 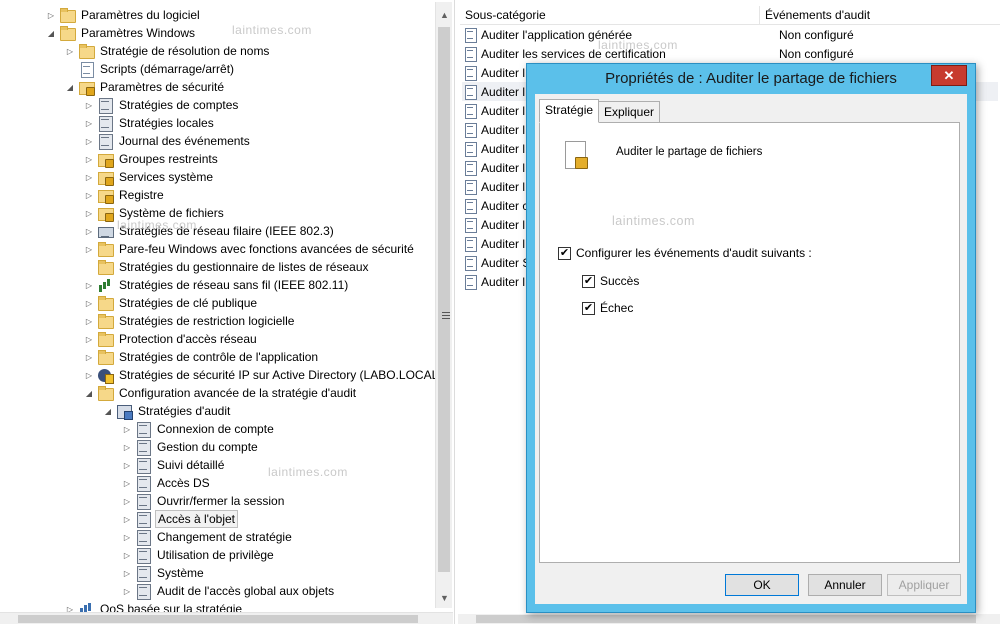 What do you see at coordinates (199, 555) in the screenshot?
I see `tree-item-utilisation-de-privilege: ▷ Utilisation de privilège` at bounding box center [199, 555].